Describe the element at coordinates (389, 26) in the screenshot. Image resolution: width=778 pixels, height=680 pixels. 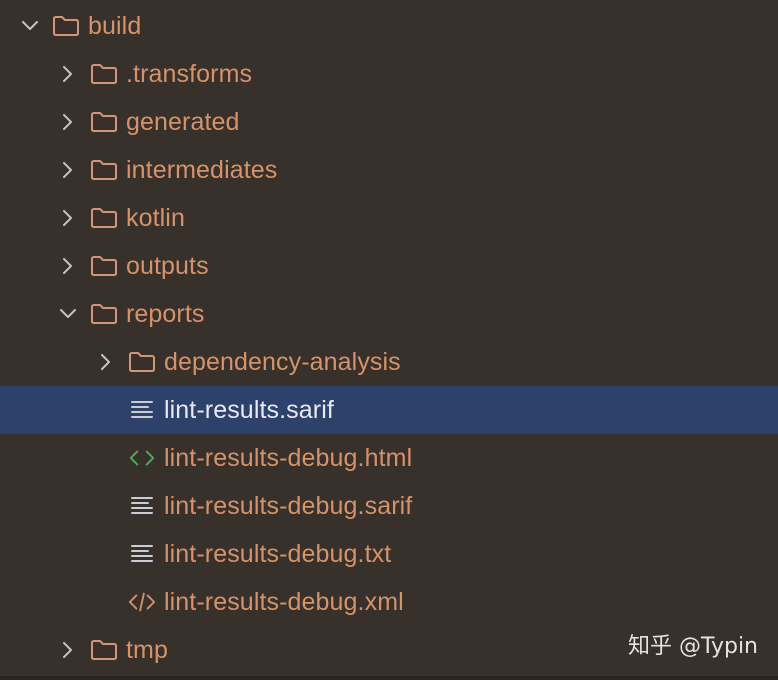
I see `tree-item-build: build` at that location.